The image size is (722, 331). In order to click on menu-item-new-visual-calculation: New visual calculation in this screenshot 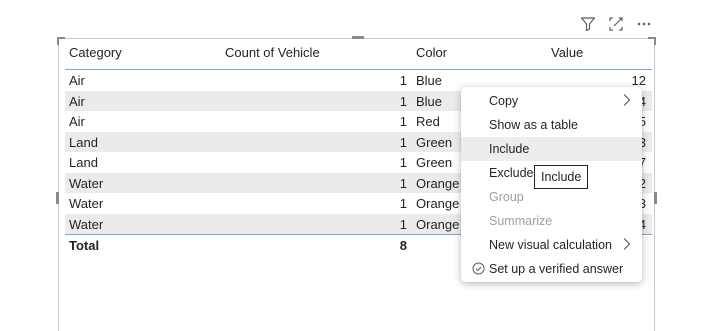, I will do `click(551, 245)`.